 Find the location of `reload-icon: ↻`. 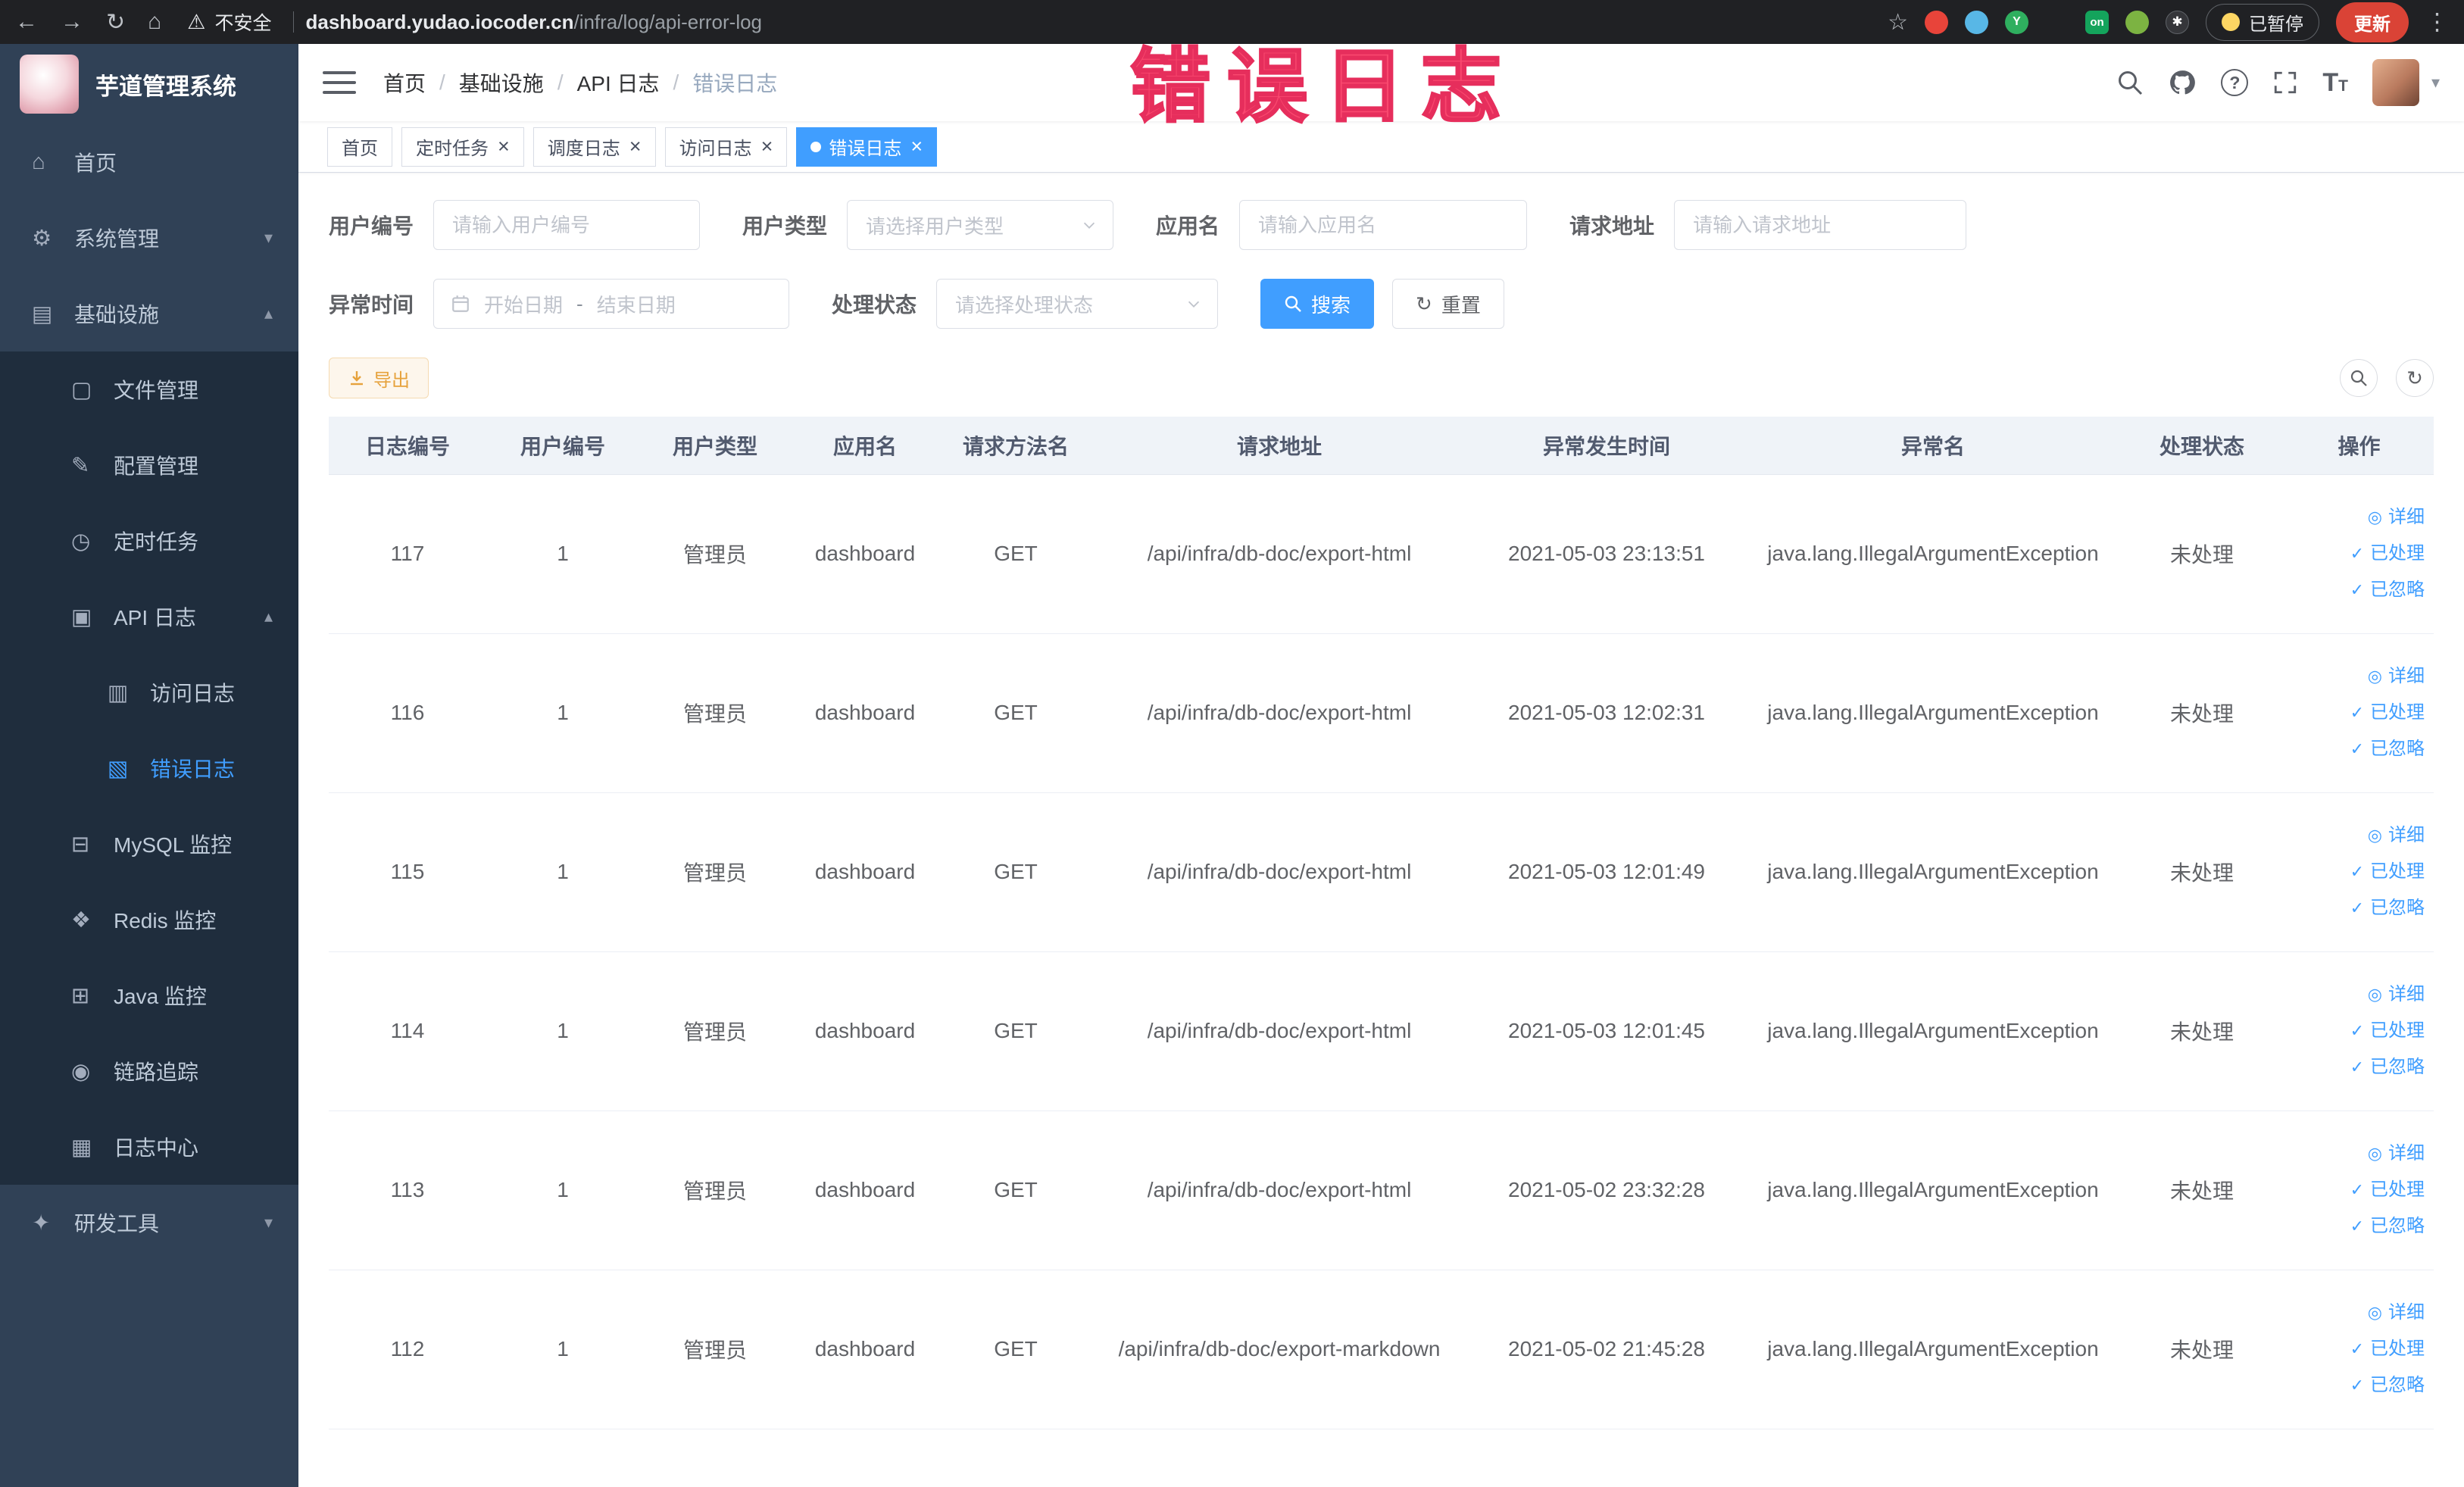

reload-icon: ↻ is located at coordinates (115, 22).